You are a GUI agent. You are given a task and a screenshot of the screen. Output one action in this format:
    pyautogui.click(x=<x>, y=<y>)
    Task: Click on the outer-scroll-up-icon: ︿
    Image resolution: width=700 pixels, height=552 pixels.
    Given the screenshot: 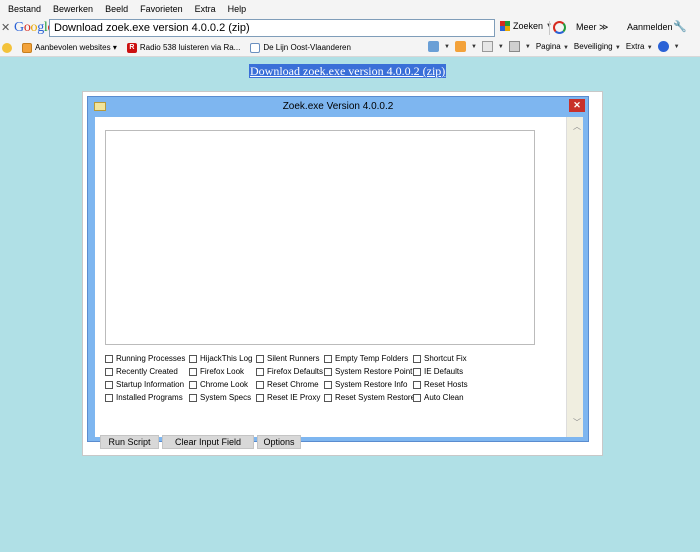 What is the action you would take?
    pyautogui.click(x=577, y=126)
    